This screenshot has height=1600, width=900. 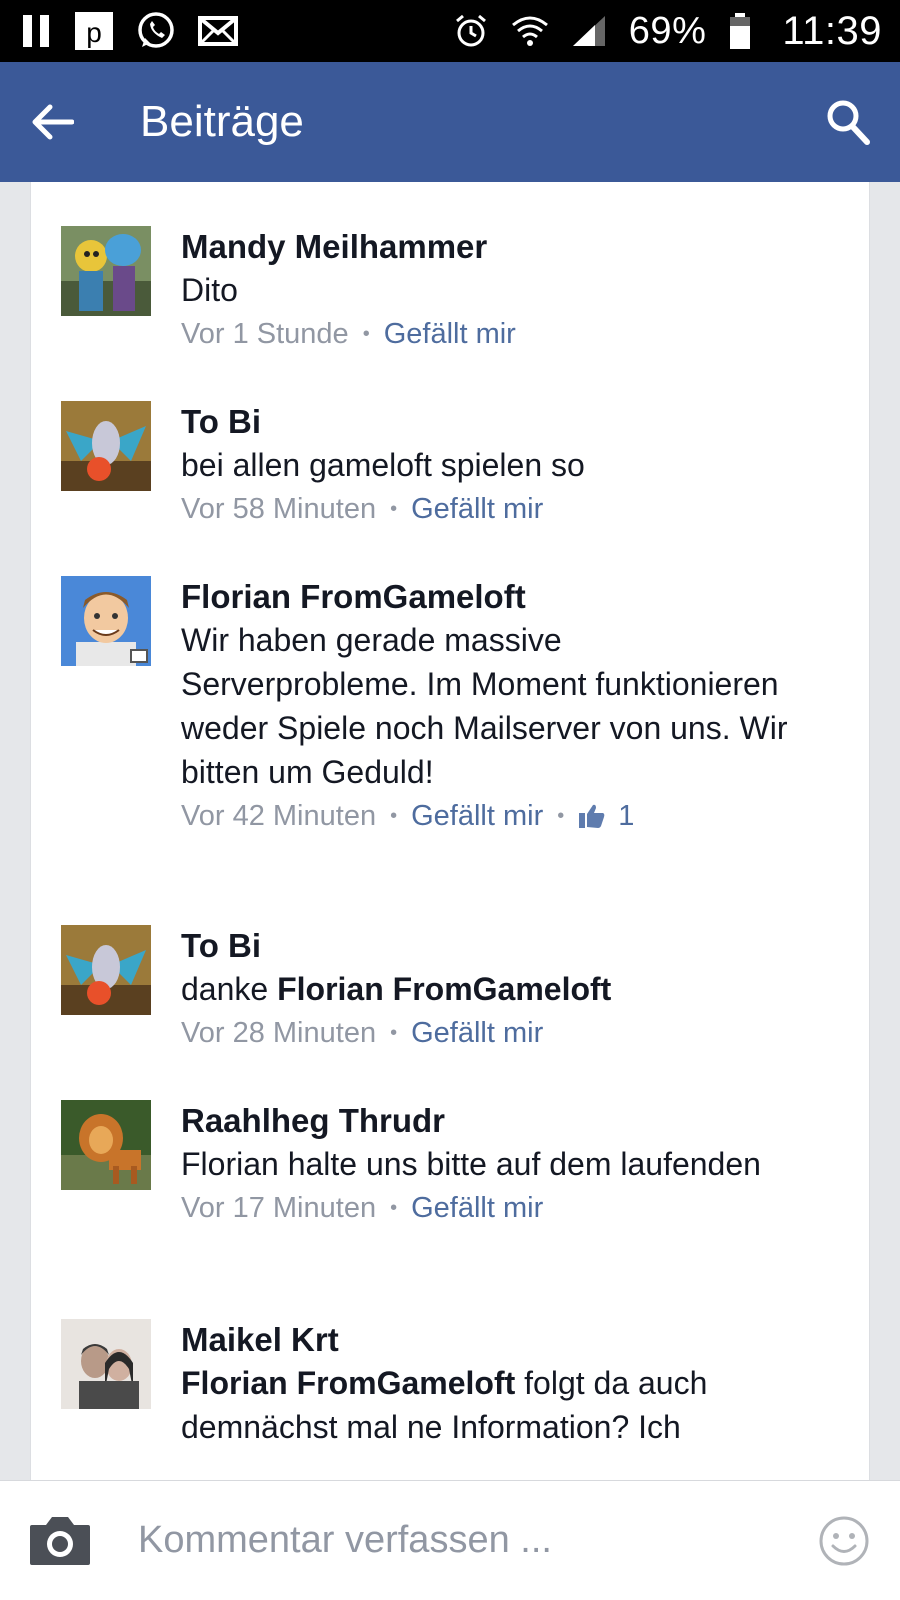 I want to click on whatsapp-icon, so click(x=156, y=31).